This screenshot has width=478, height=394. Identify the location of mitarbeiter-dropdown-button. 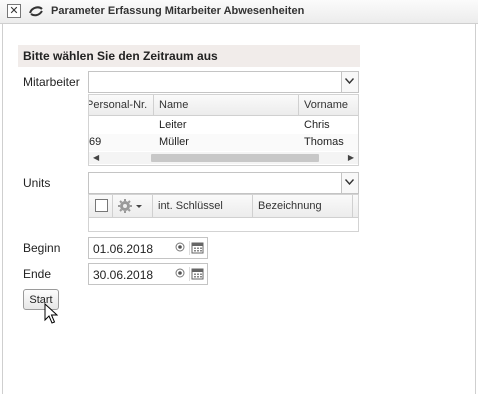
(349, 82).